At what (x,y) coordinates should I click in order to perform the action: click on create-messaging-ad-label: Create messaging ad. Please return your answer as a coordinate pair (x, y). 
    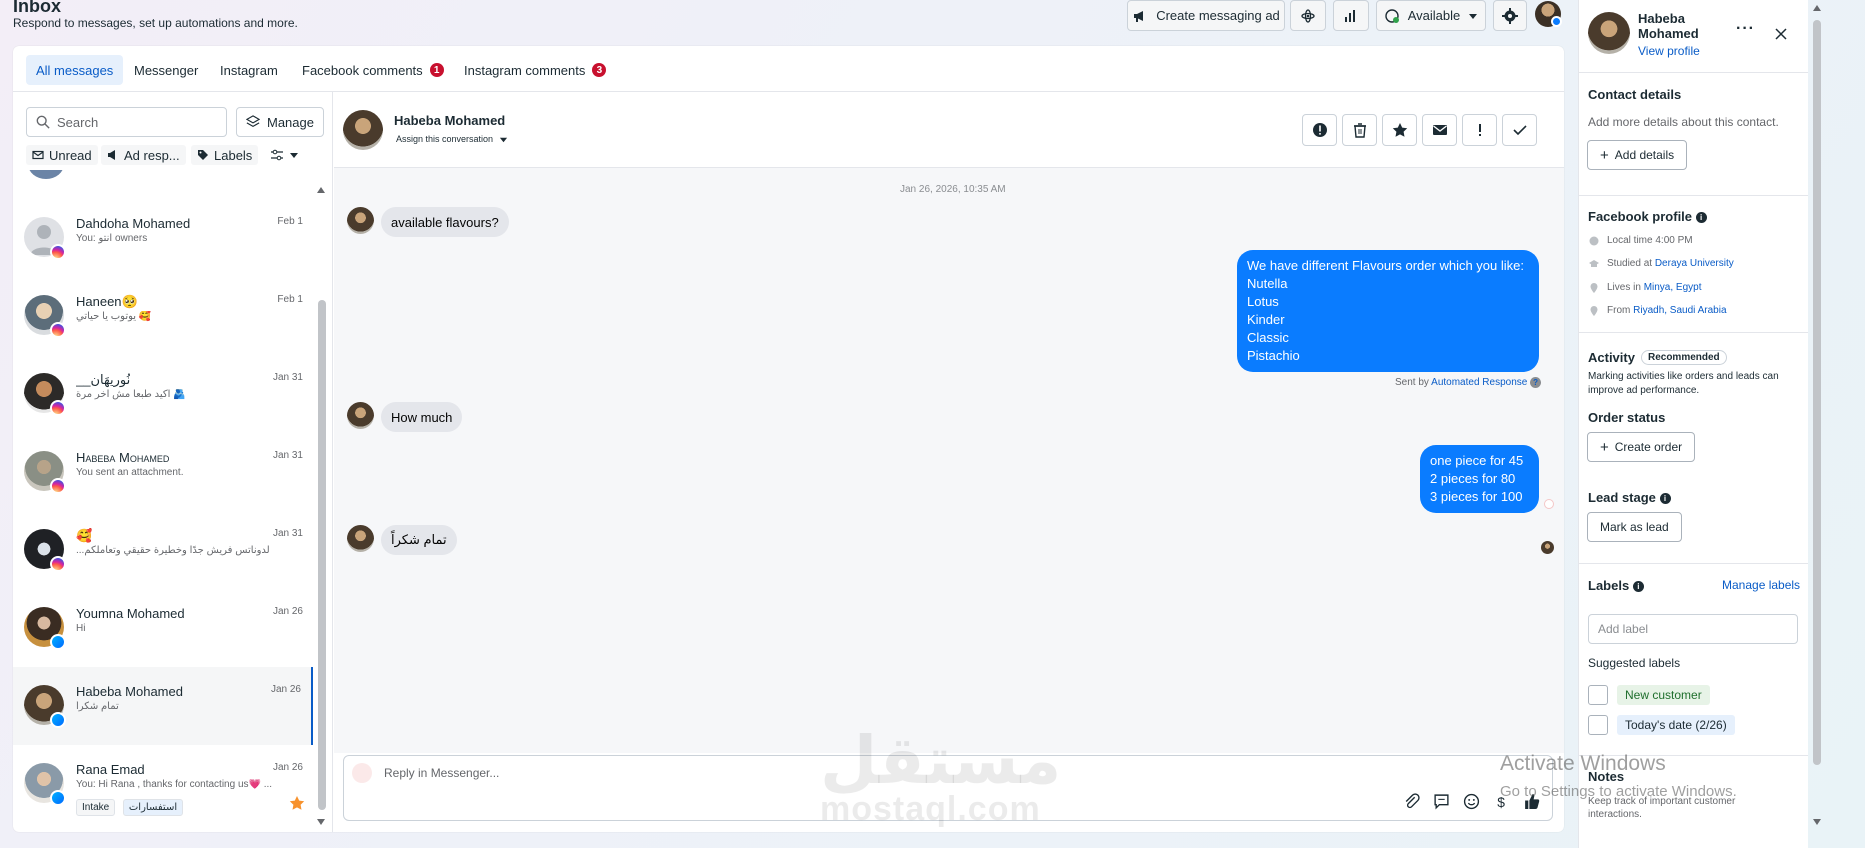
    Looking at the image, I should click on (1218, 15).